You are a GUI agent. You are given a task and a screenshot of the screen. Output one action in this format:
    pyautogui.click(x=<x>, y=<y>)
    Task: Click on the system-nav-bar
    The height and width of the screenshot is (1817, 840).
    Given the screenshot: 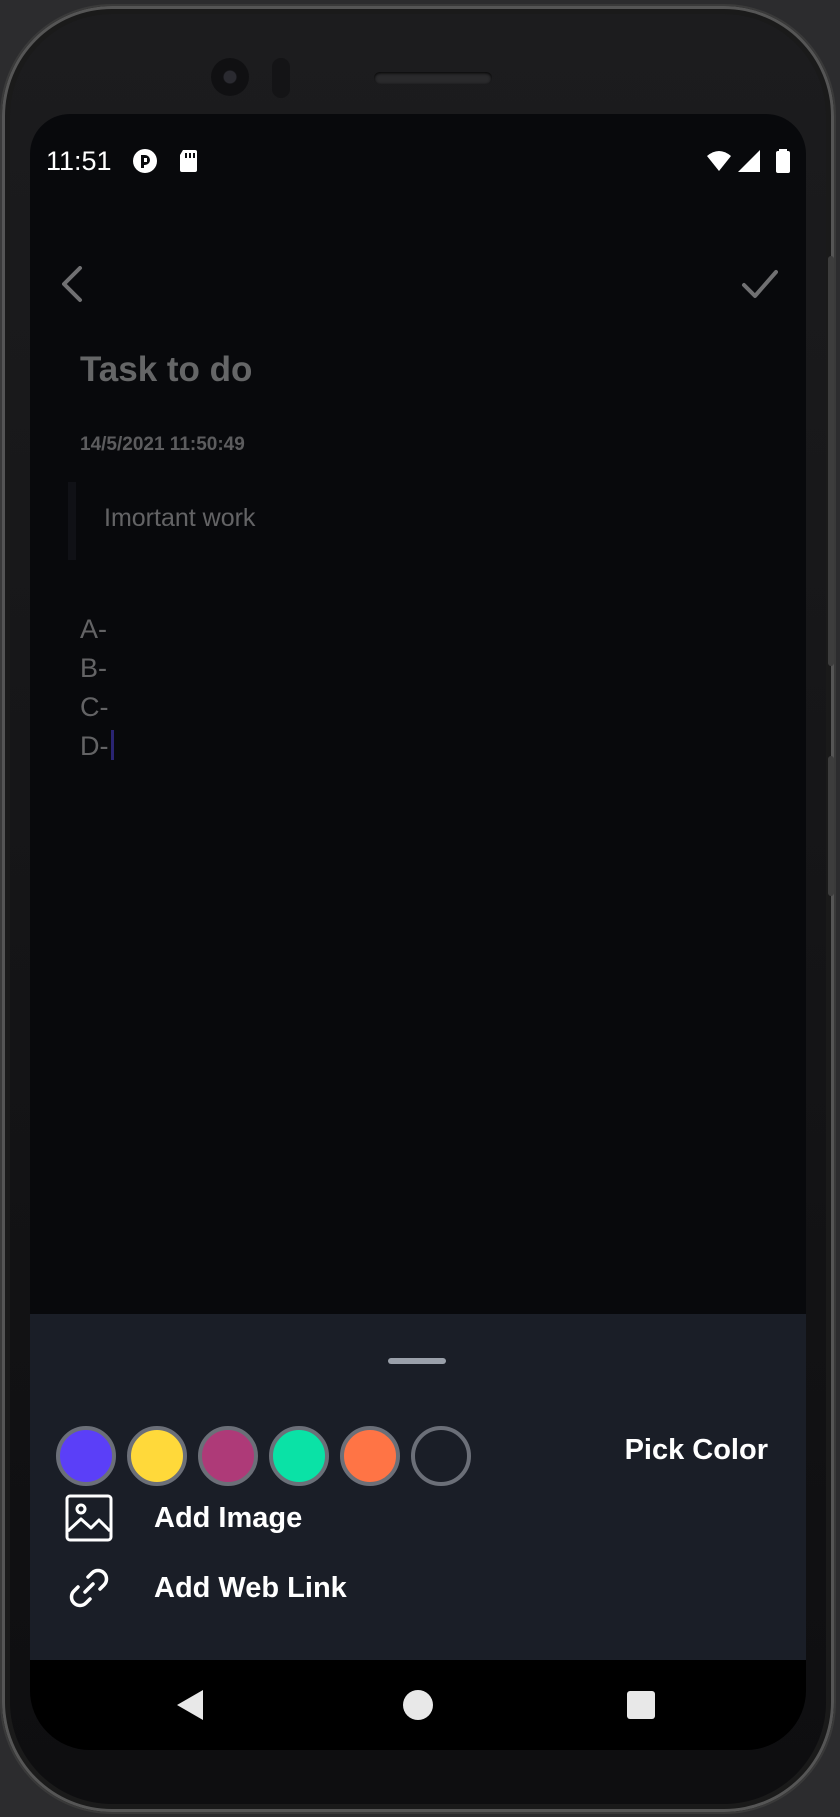 What is the action you would take?
    pyautogui.click(x=418, y=1705)
    